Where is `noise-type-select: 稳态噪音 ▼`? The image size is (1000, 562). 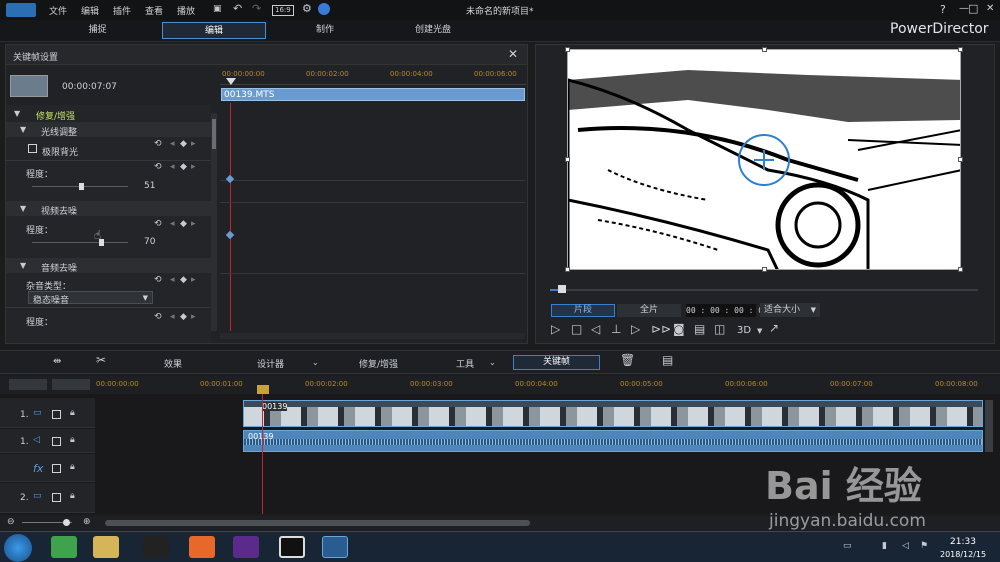
noise-type-select: 稳态噪音 ▼ is located at coordinates (90, 298).